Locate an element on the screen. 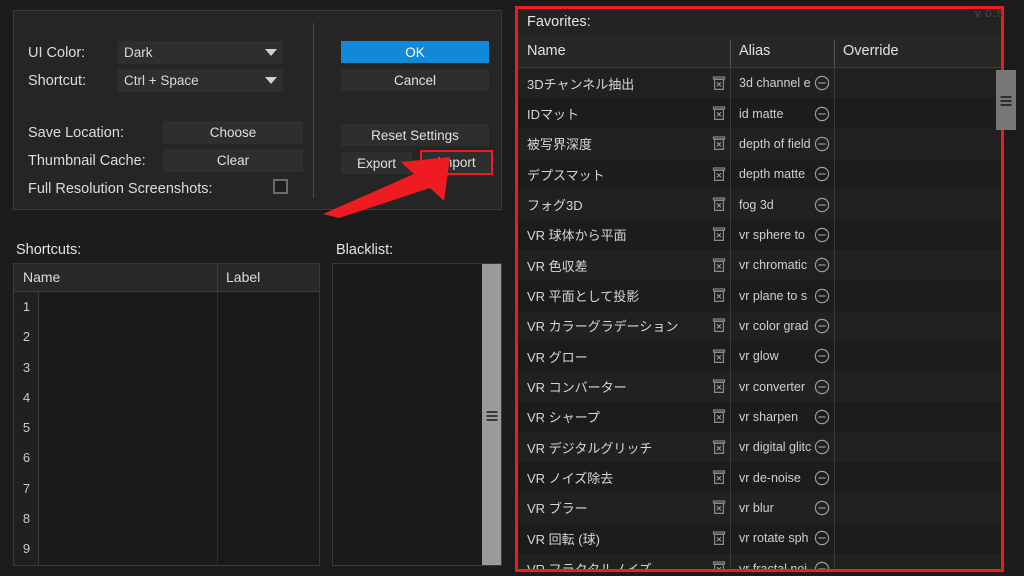 The height and width of the screenshot is (576, 1024). shortcut-row: 8 is located at coordinates (166, 519).